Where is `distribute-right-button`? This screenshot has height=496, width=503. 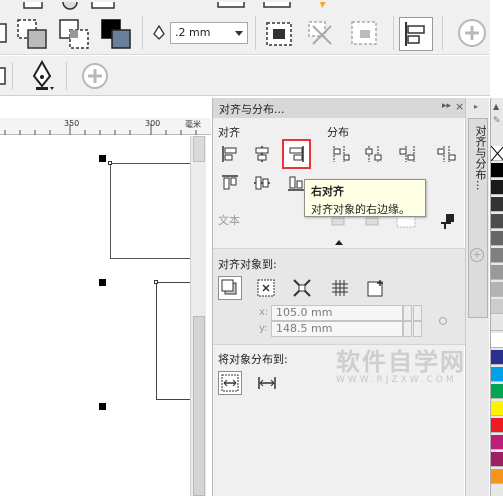
distribute-right-button is located at coordinates (407, 154).